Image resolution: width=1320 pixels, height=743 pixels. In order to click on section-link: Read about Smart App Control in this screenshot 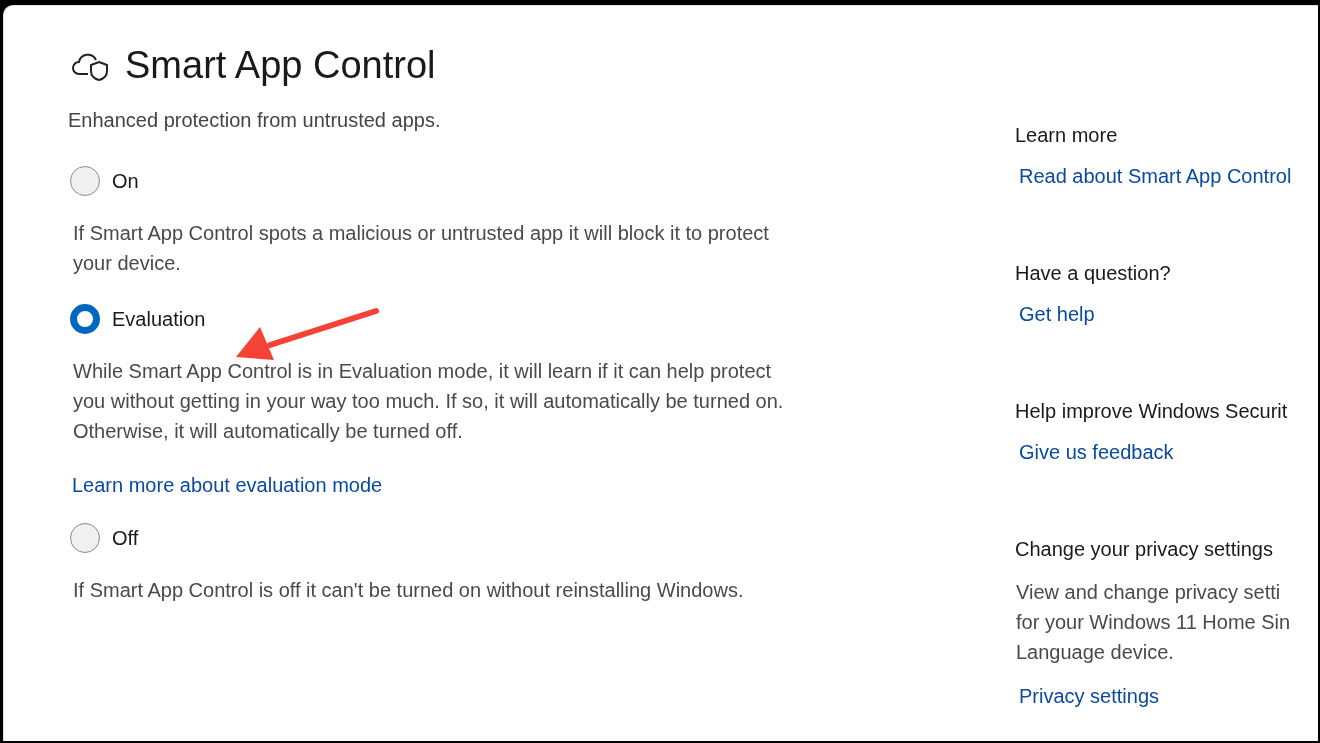, I will do `click(1155, 176)`.